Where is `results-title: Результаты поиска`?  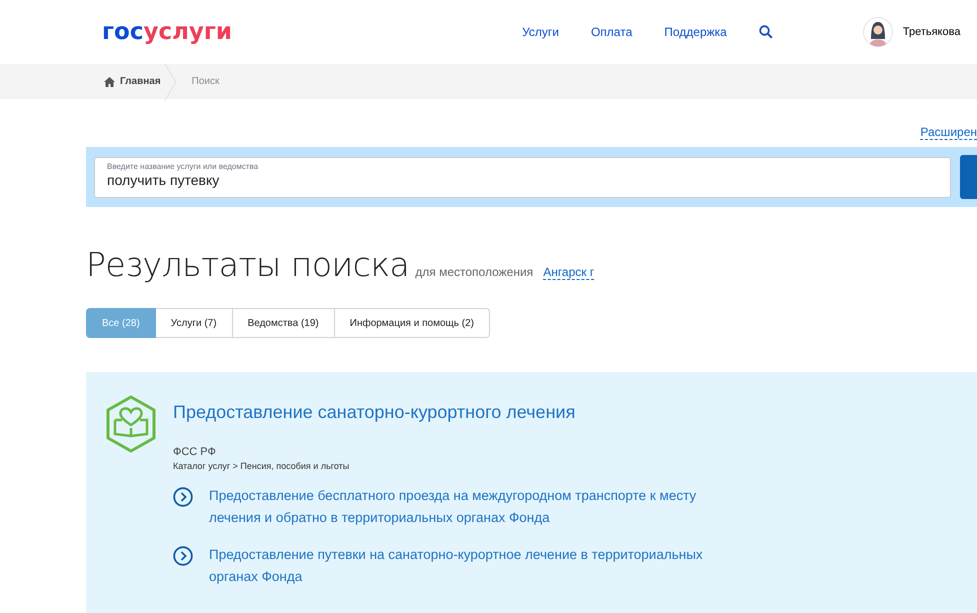
results-title: Результаты поиска is located at coordinates (248, 264).